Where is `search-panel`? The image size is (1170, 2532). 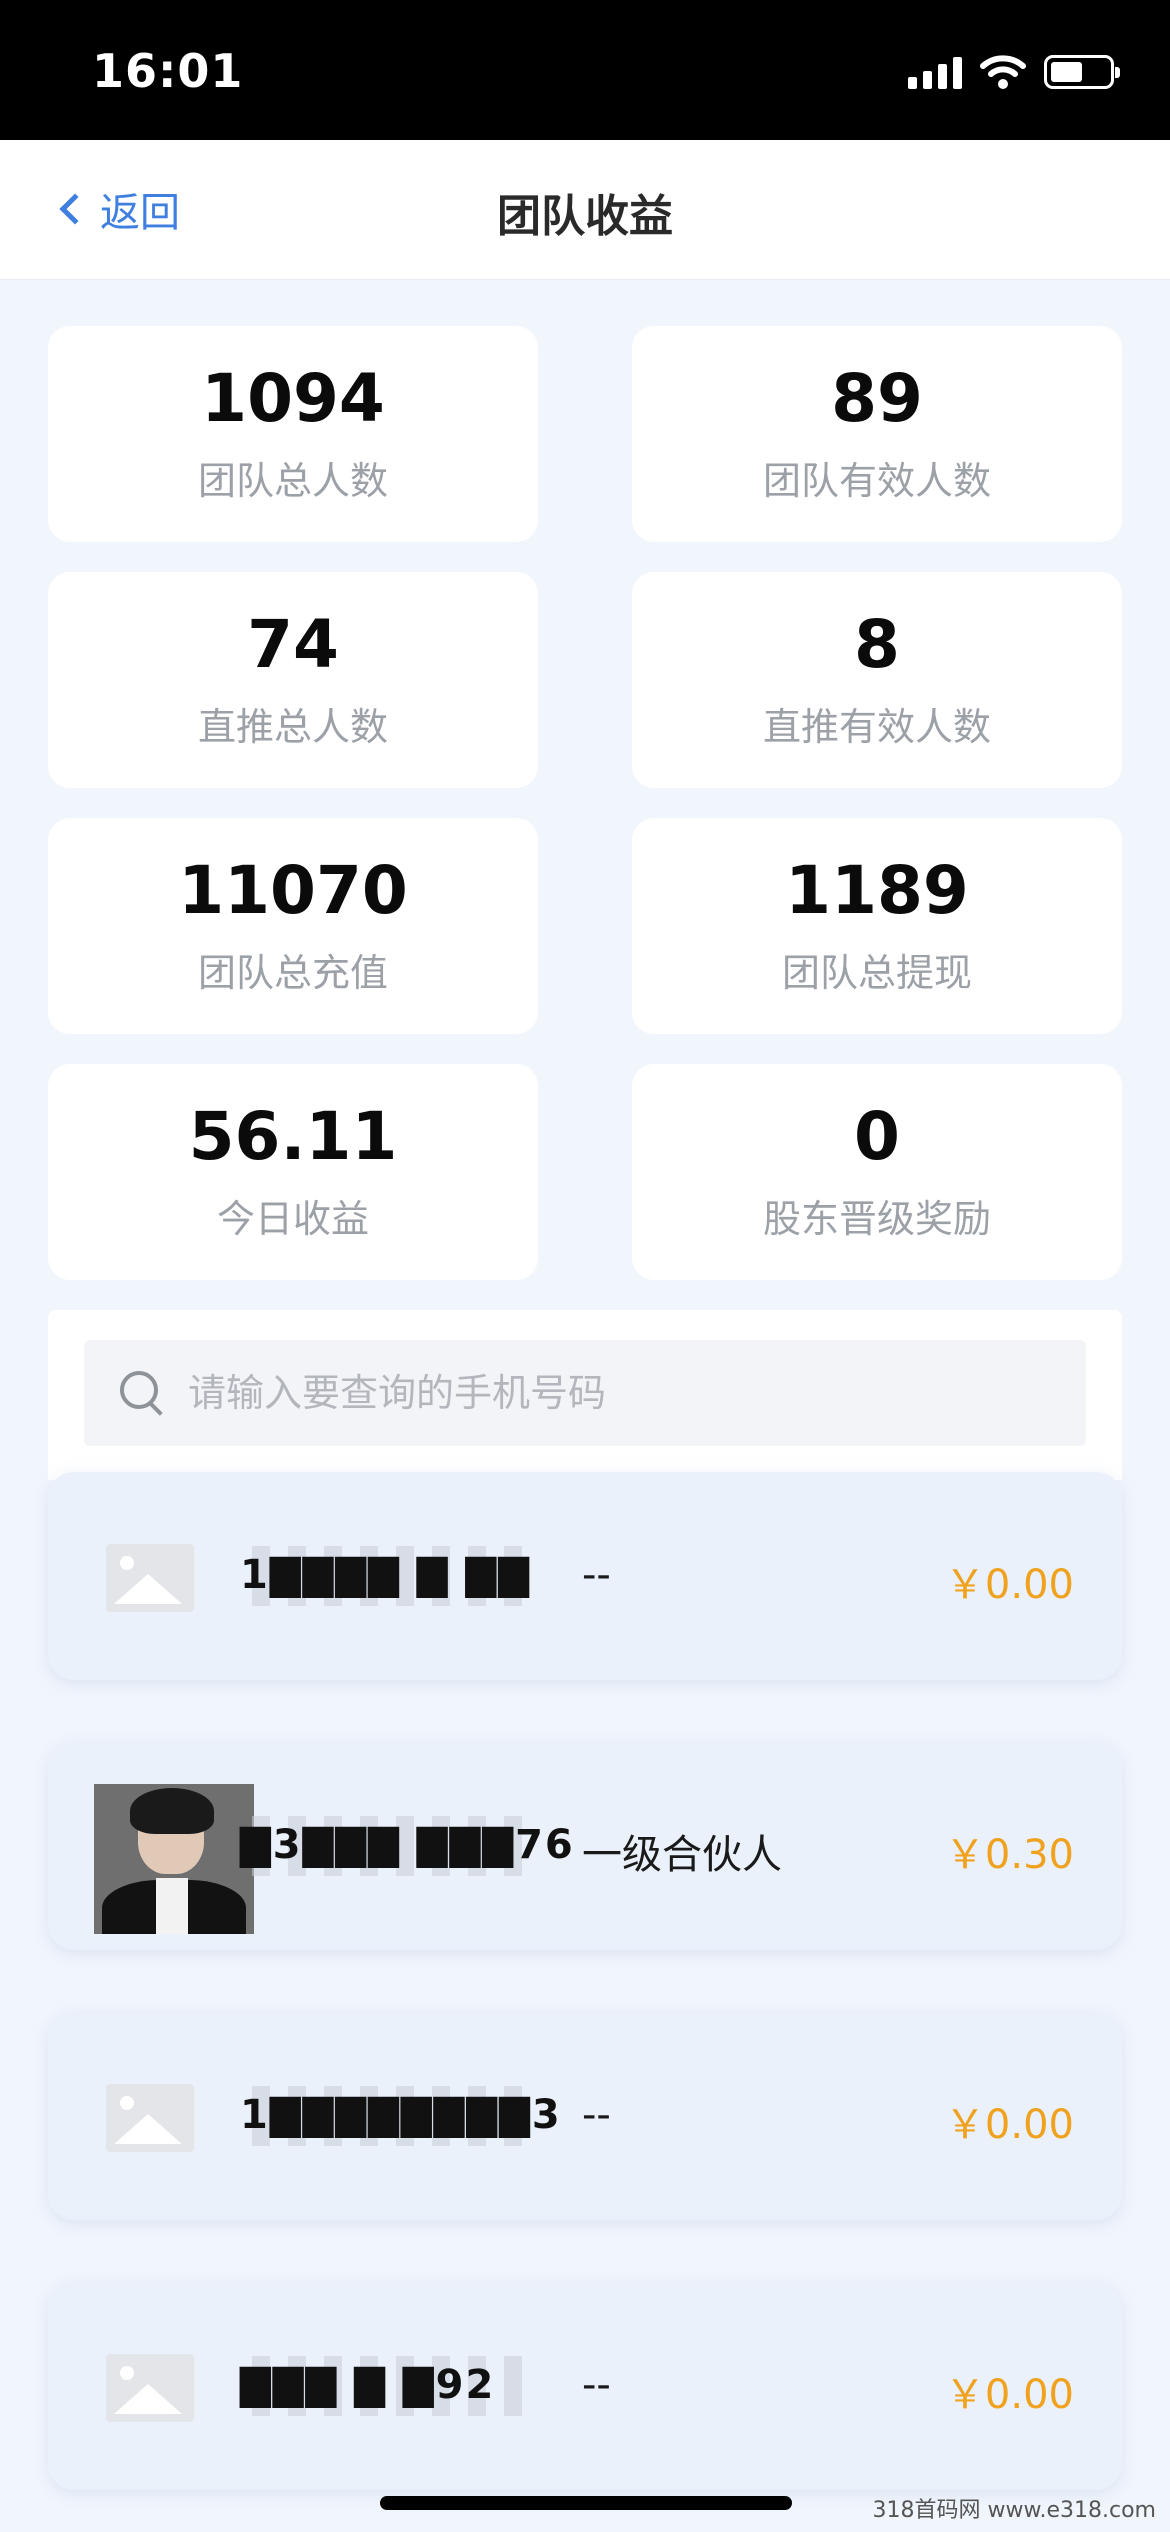 search-panel is located at coordinates (585, 1395).